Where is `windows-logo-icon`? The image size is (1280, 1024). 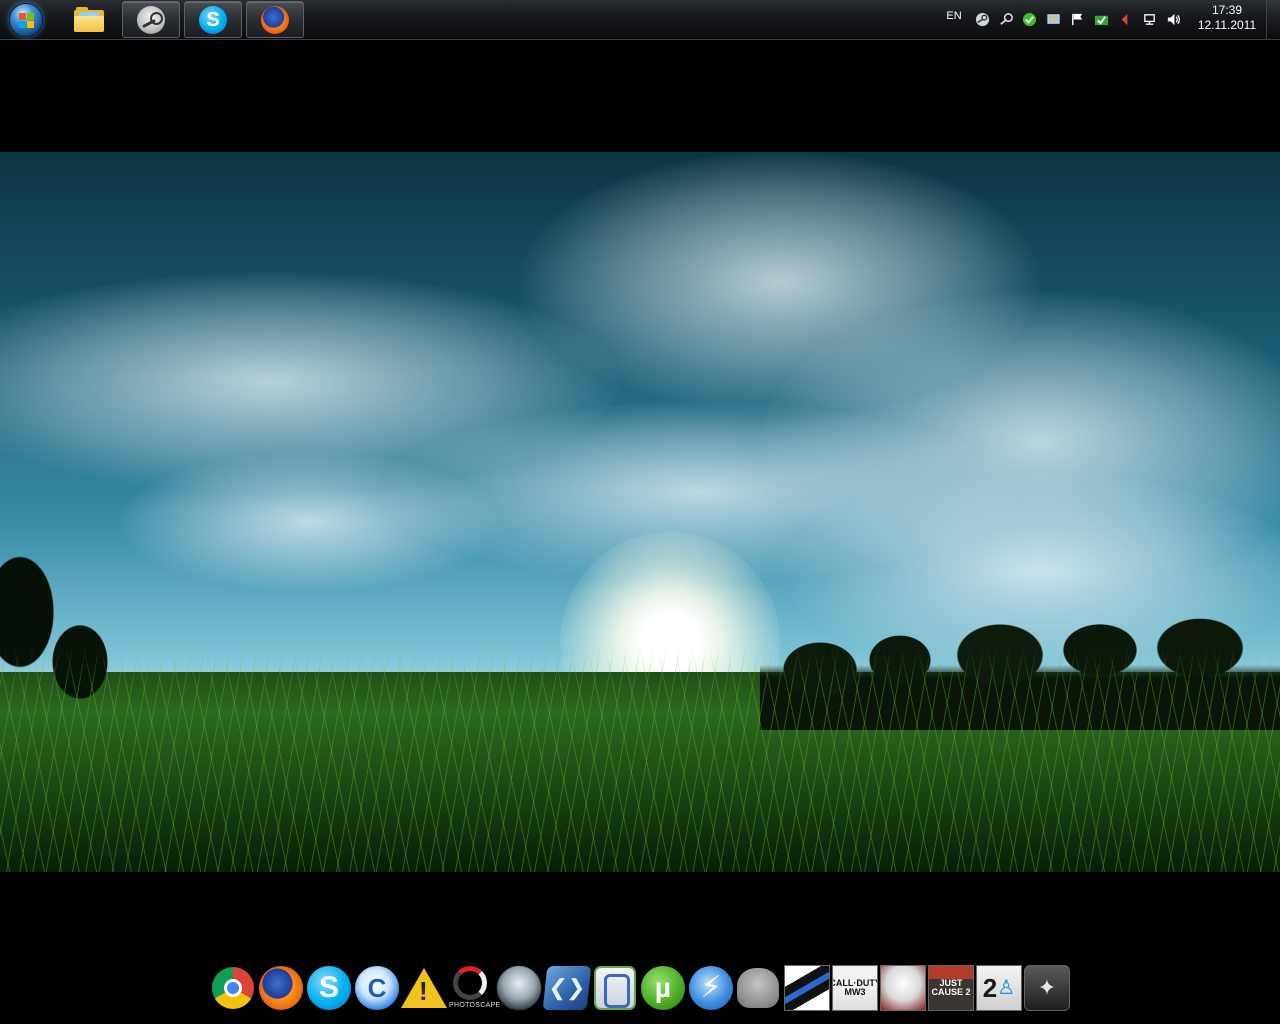 windows-logo-icon is located at coordinates (26, 20).